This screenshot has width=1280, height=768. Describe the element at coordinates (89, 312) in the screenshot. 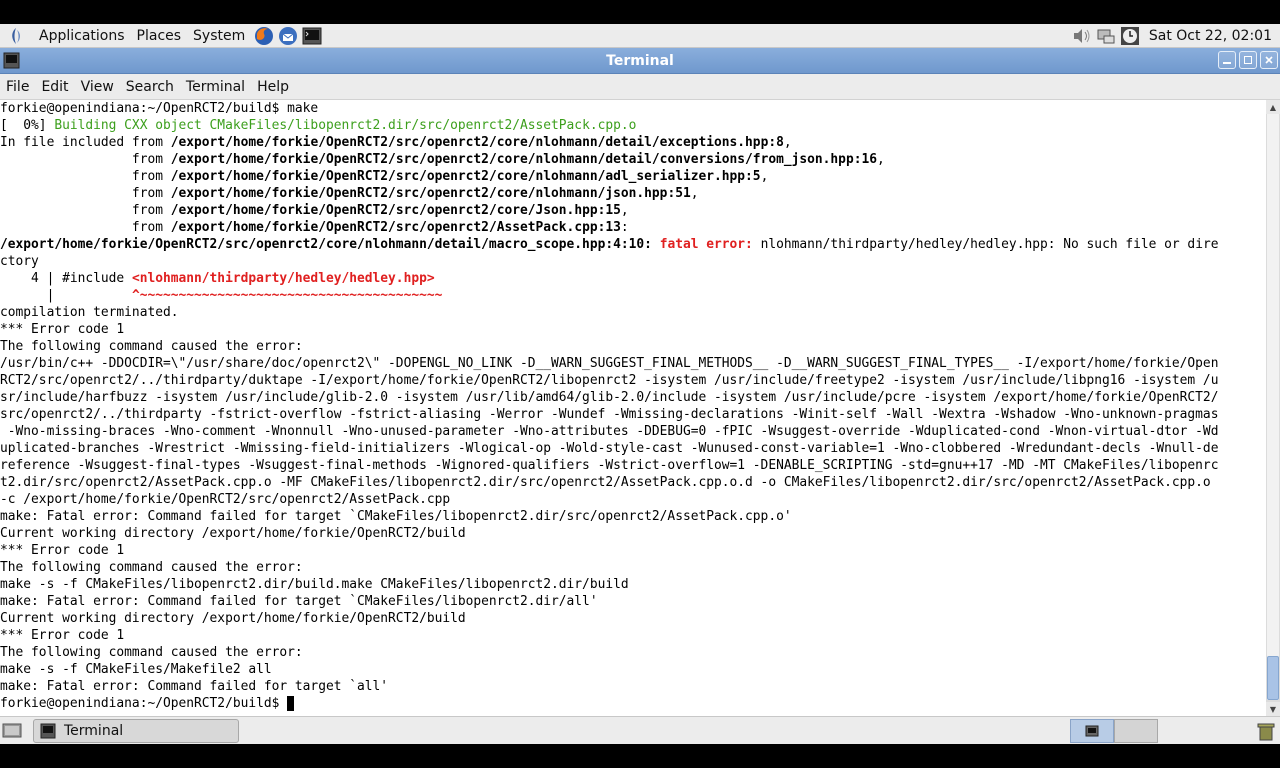

I see `terminal-text: compilation terminated.` at that location.